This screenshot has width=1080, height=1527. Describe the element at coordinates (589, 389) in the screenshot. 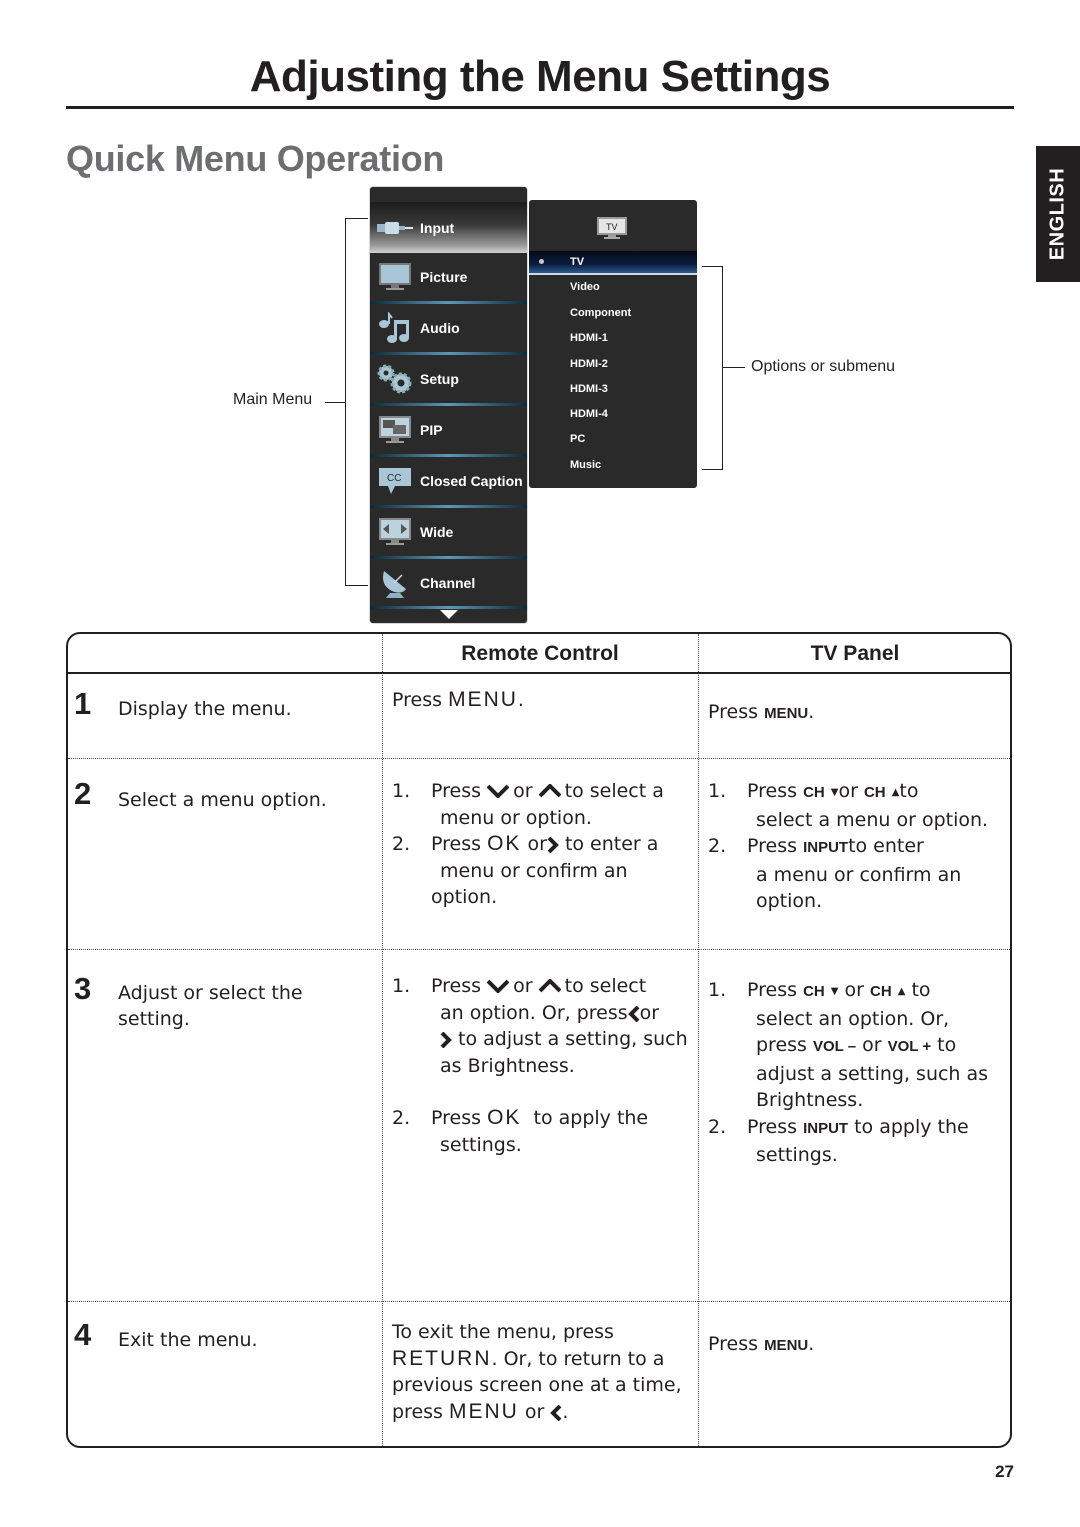

I see `submenu-item-label: HDMI-3` at that location.